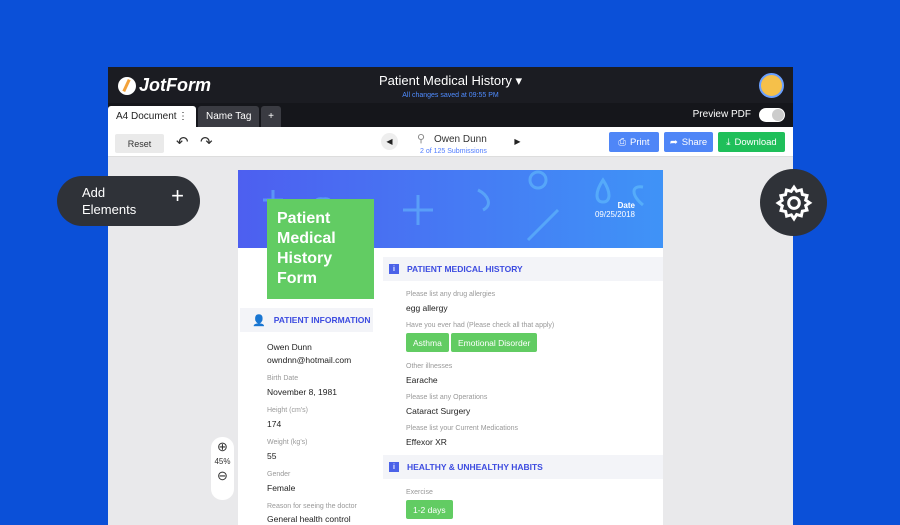 This screenshot has width=900, height=525. I want to click on zoom-control: ⊕ 45% ⊖, so click(222, 468).